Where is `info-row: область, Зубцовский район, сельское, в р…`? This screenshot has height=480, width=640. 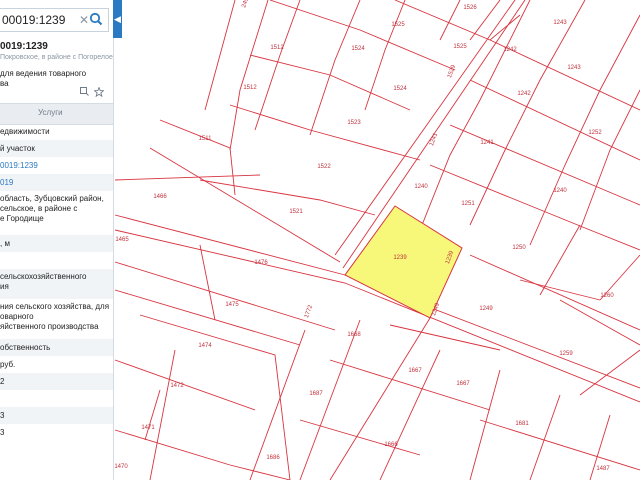 info-row: область, Зубцовский район, сельское, в р… is located at coordinates (56, 213).